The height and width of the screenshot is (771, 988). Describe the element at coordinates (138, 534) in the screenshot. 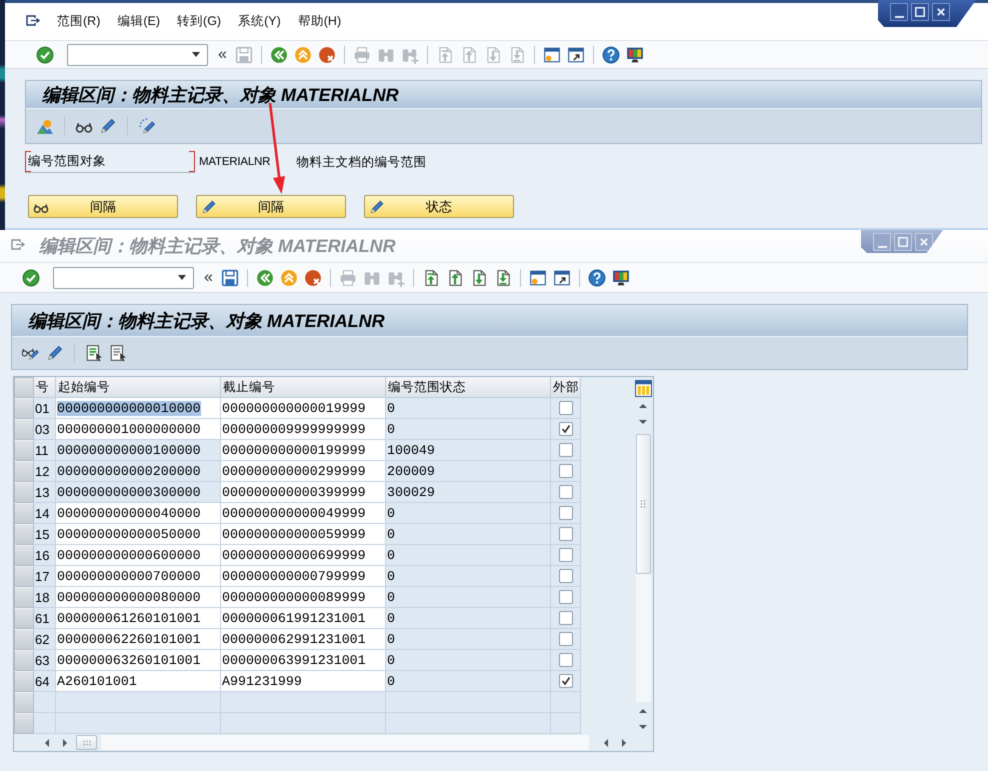

I see `input-cell: 000000000000050000` at that location.